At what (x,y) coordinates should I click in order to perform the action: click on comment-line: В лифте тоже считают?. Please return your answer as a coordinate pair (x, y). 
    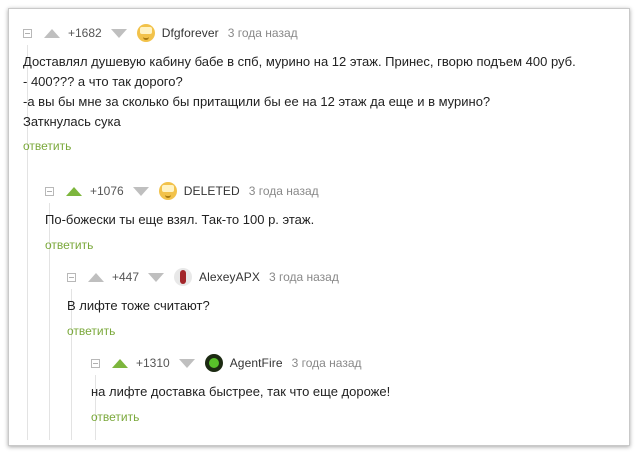
    Looking at the image, I should click on (138, 305).